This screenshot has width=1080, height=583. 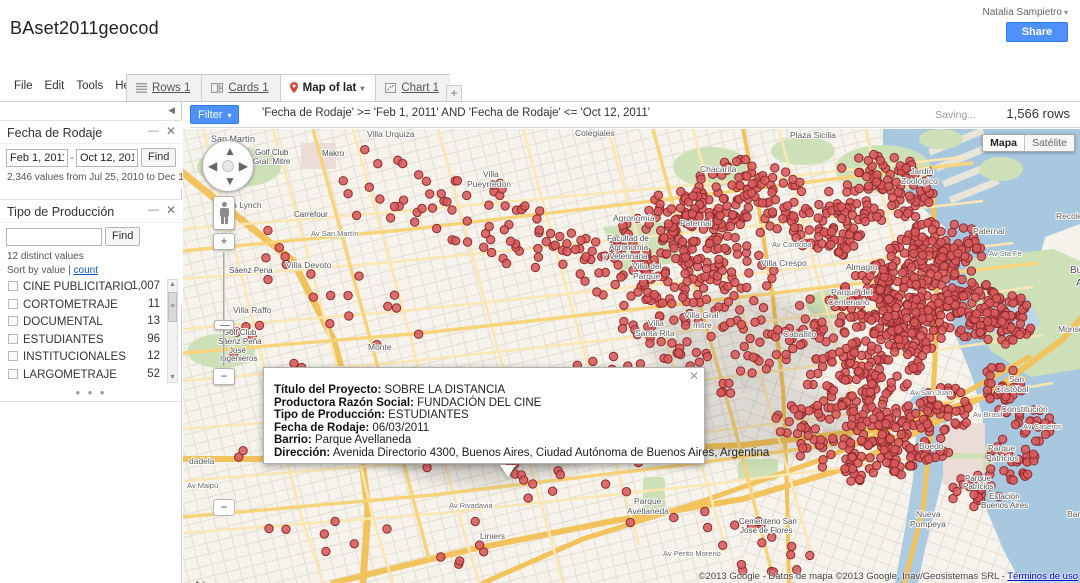 I want to click on svg-text: Villa, so click(x=491, y=174).